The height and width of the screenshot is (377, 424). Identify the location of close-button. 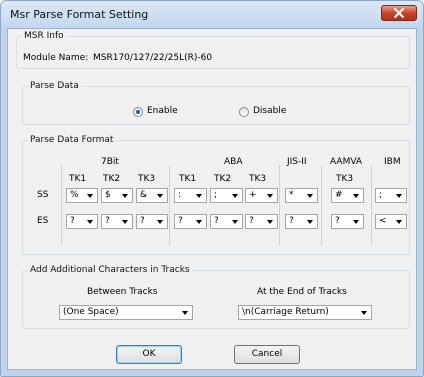
(399, 13).